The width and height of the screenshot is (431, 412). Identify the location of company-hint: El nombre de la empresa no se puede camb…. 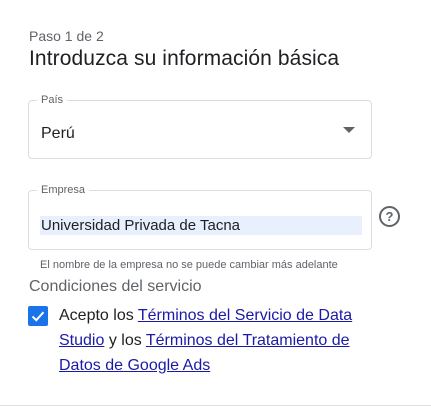
(189, 265).